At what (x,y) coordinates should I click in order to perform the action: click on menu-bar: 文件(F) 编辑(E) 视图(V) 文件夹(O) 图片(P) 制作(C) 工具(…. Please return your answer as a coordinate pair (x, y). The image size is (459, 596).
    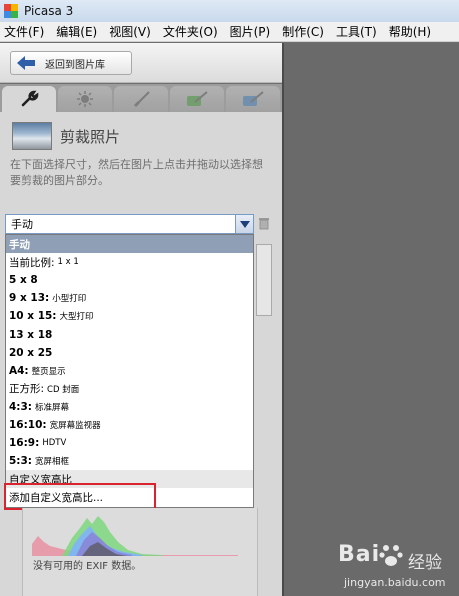
    Looking at the image, I should click on (229, 32).